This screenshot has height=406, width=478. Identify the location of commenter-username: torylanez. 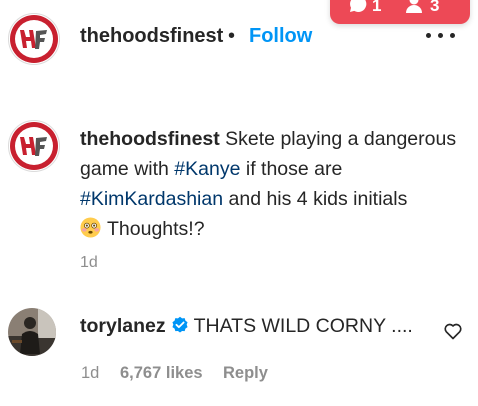
(123, 326).